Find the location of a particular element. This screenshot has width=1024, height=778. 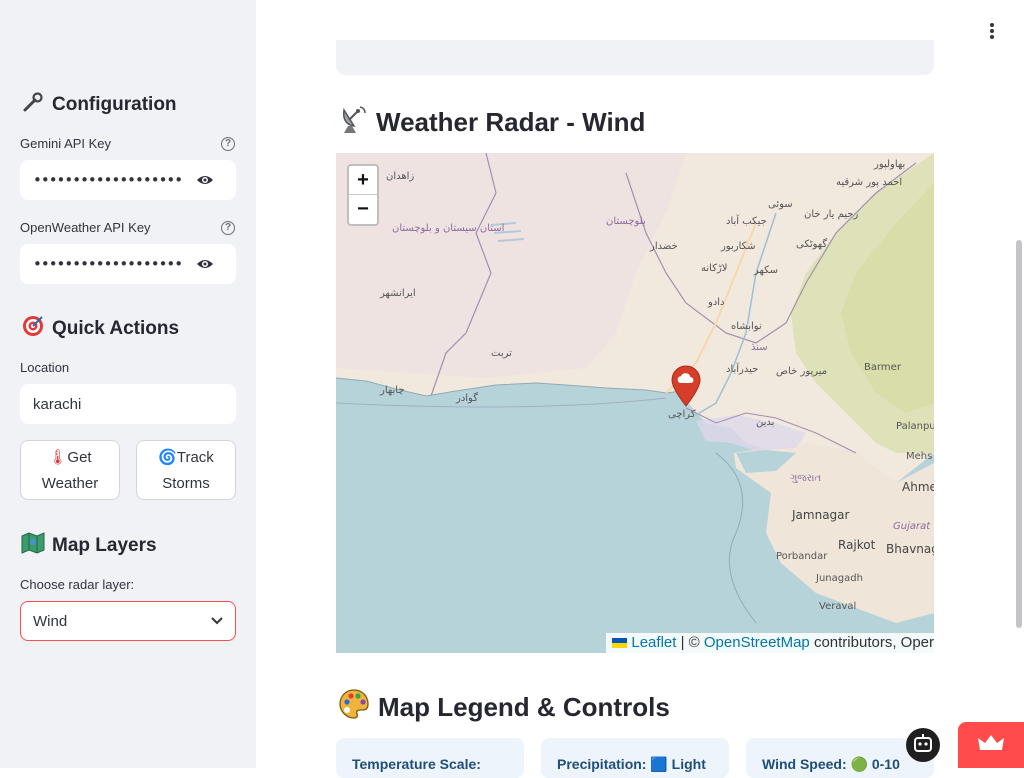

track-storms-button: 🌀Track Storms is located at coordinates (186, 470).